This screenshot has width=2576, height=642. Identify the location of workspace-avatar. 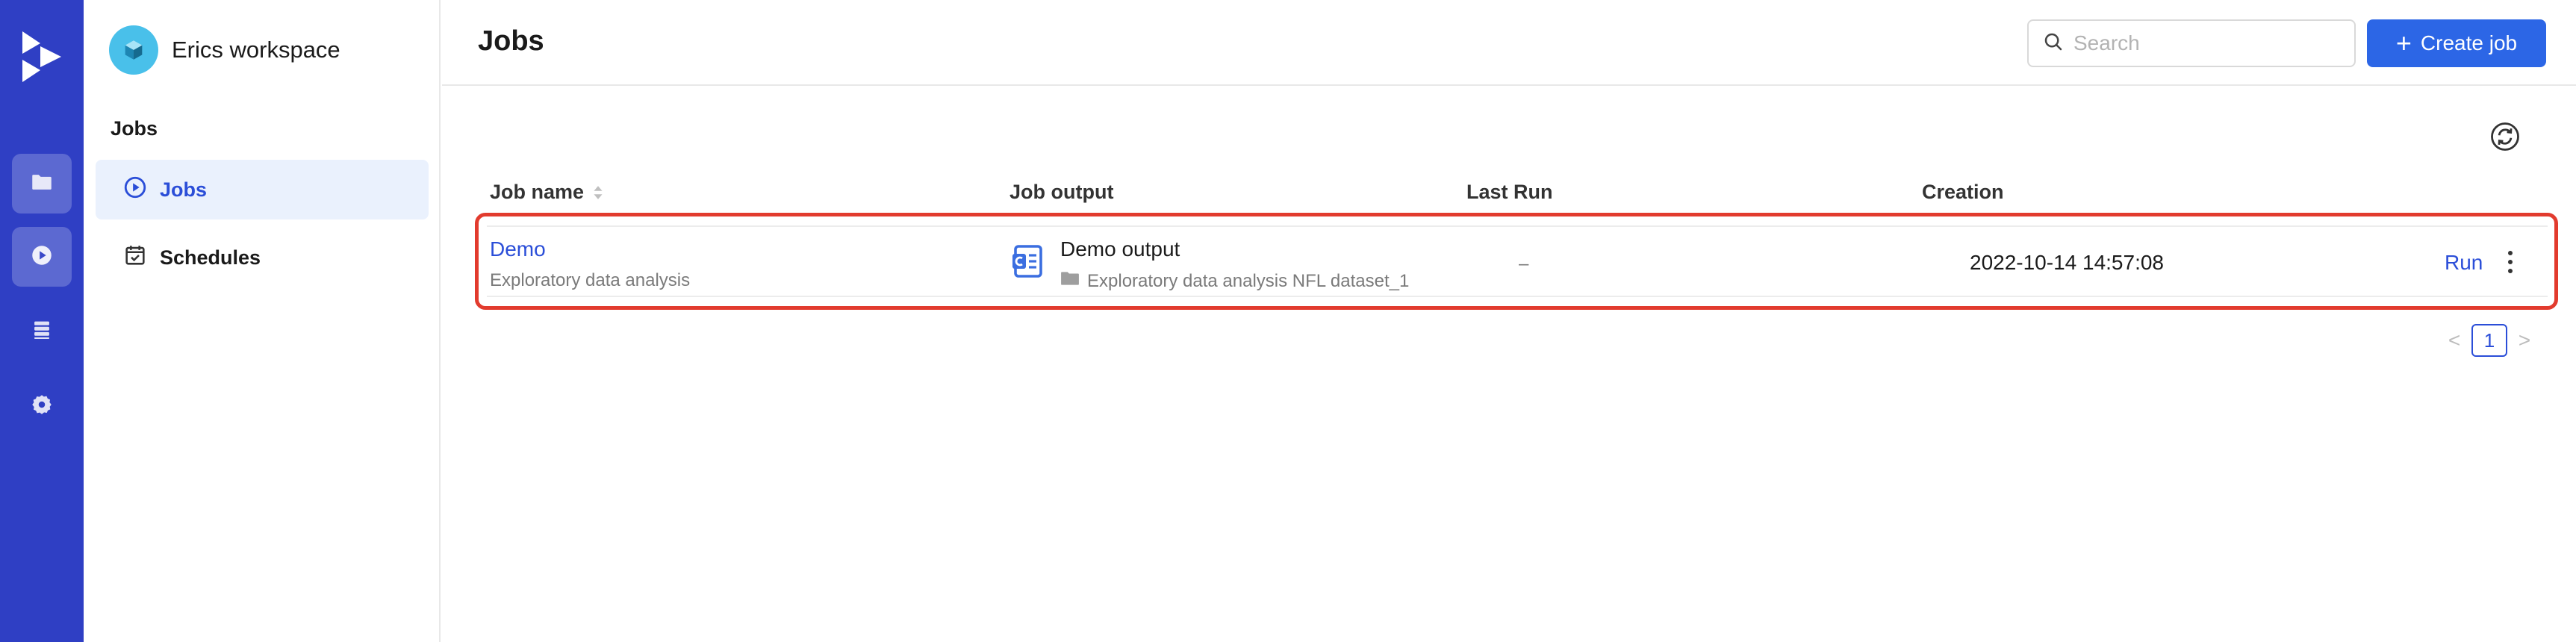
(133, 50).